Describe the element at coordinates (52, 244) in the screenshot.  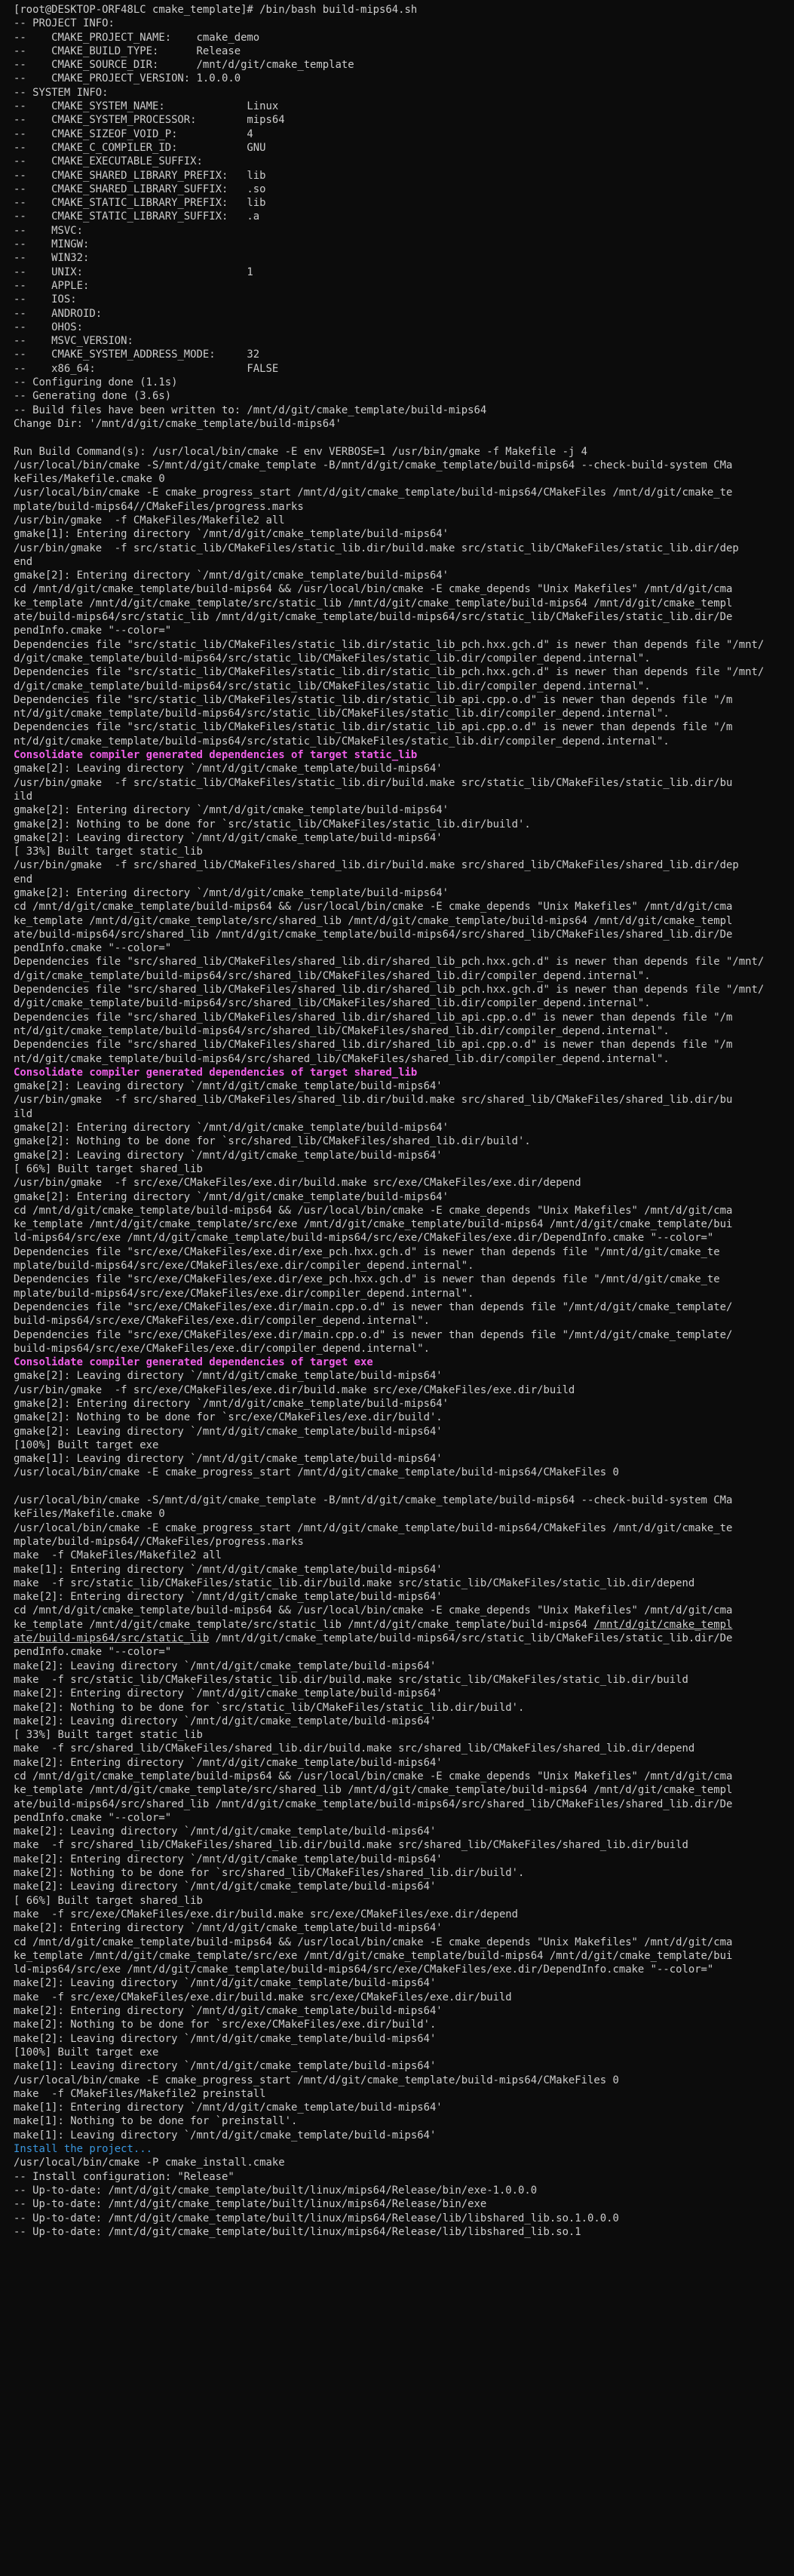
I see `terminal-line: -- MINGW:` at that location.